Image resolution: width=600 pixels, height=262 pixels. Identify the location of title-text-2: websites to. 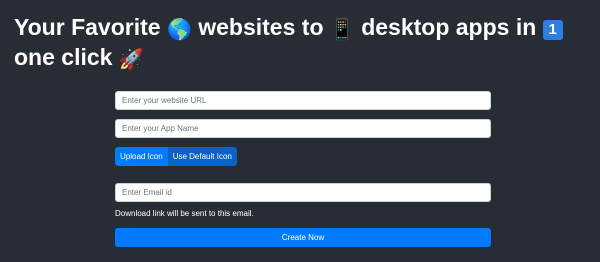
(261, 27).